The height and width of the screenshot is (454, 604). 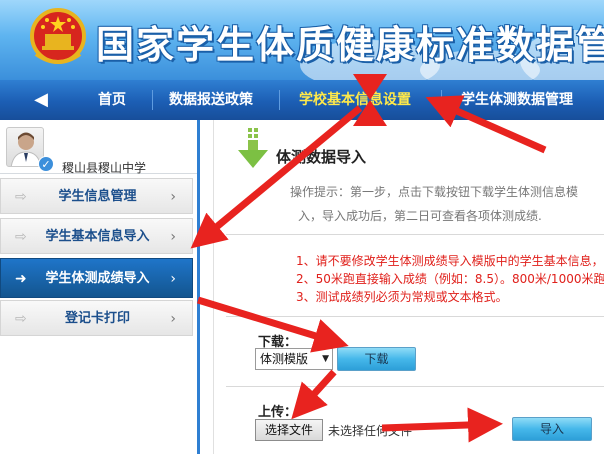 What do you see at coordinates (253, 148) in the screenshot?
I see `download-arrow-icon` at bounding box center [253, 148].